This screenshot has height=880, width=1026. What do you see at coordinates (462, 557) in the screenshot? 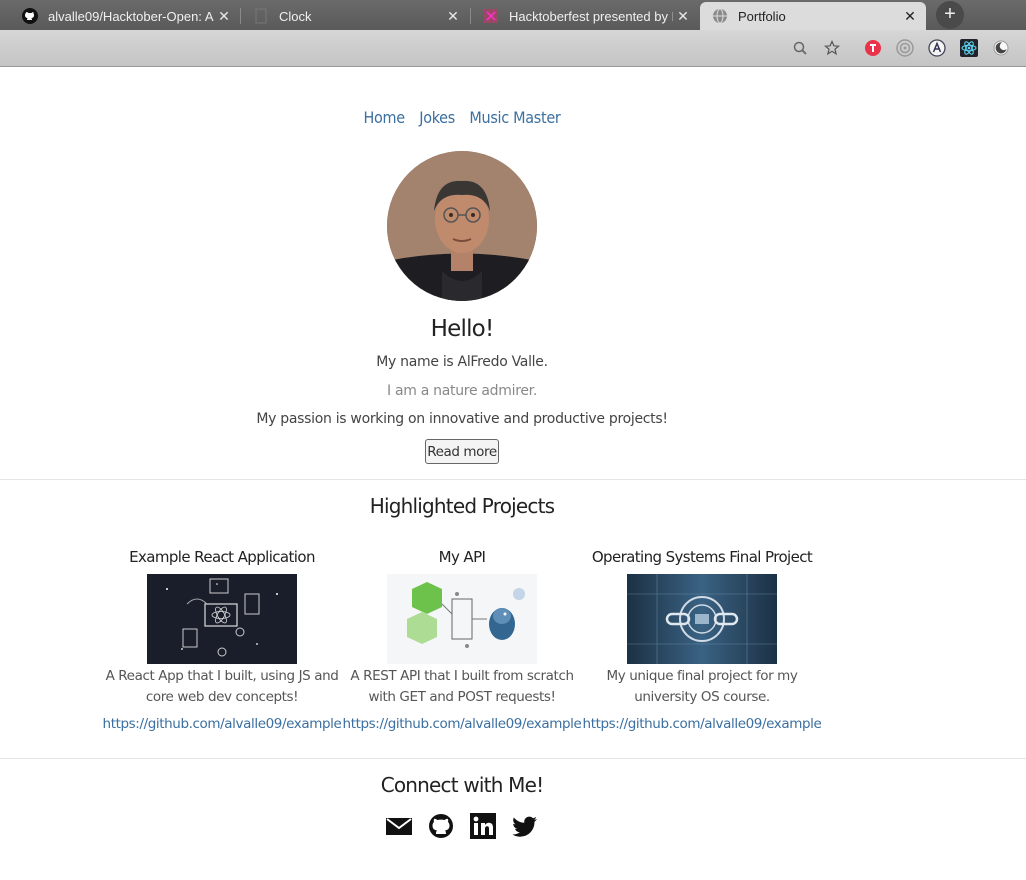
I see `project-title: My API` at bounding box center [462, 557].